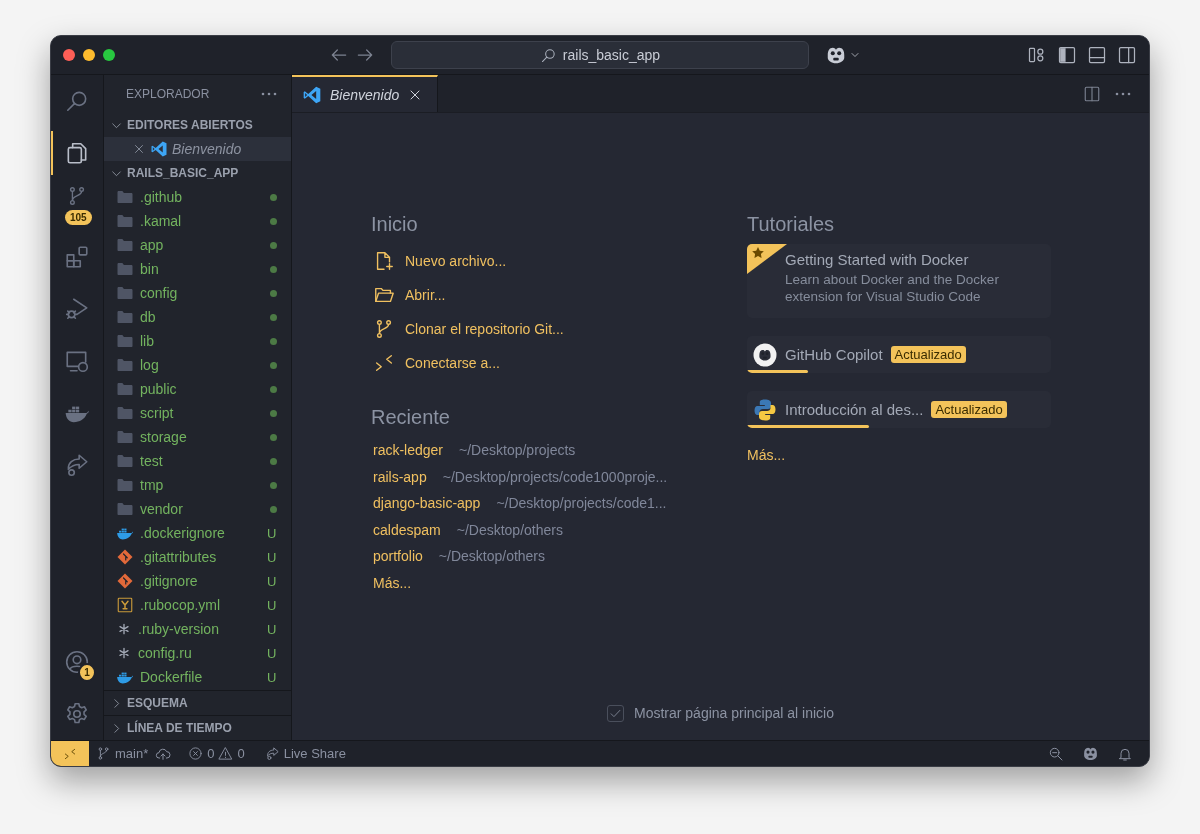 The height and width of the screenshot is (834, 1200). What do you see at coordinates (89, 55) in the screenshot?
I see `minimize-window-button` at bounding box center [89, 55].